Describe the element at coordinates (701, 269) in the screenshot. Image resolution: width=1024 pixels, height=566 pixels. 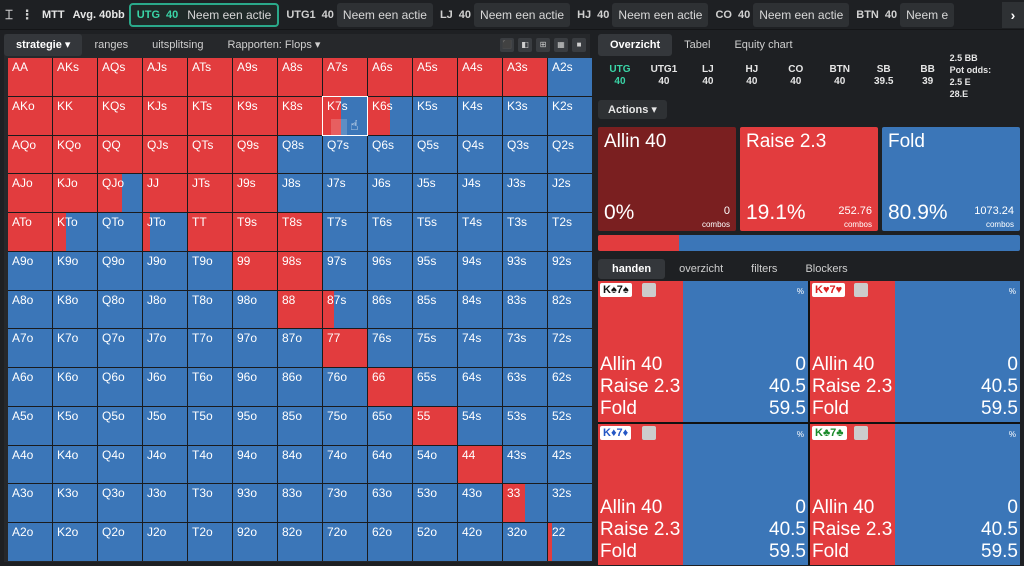
I see `tab-hands-1: overzicht` at that location.